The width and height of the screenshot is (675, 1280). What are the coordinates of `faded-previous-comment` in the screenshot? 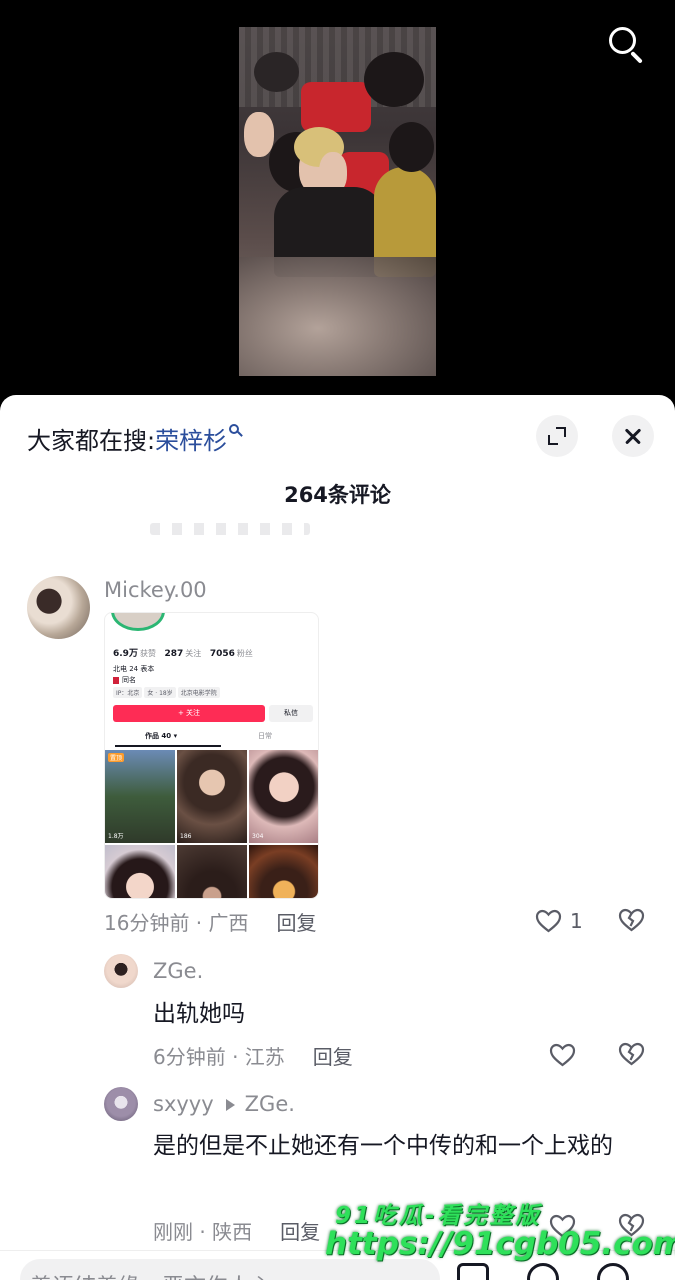 It's located at (230, 529).